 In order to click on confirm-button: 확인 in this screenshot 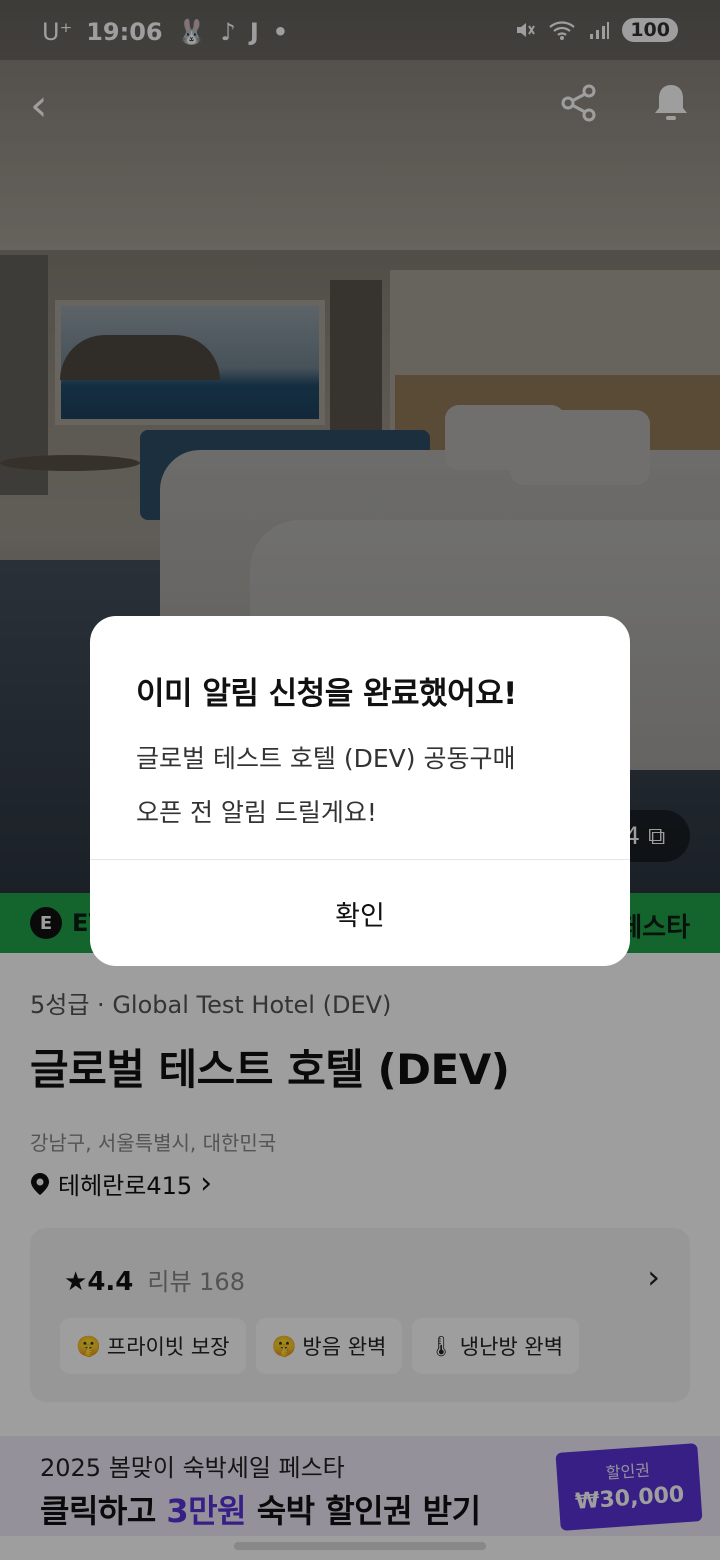, I will do `click(360, 913)`.